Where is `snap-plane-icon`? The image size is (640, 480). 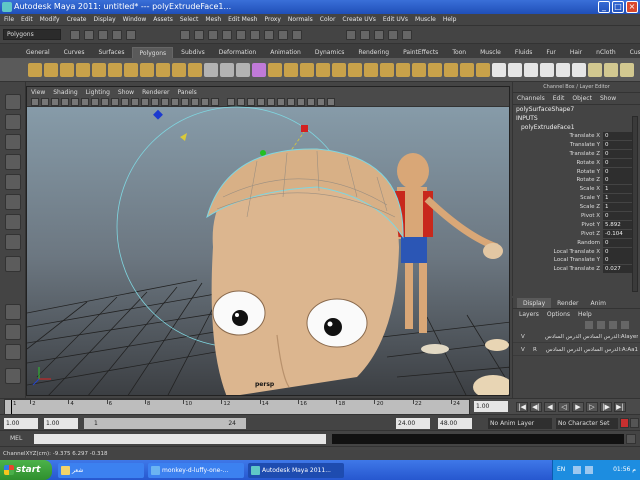
snap-plane-icon is located at coordinates (241, 35).